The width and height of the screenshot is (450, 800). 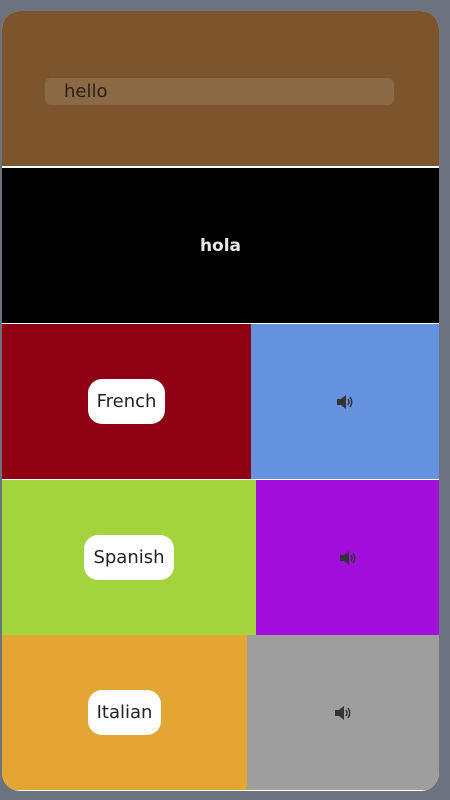 I want to click on italian-button: Italian, so click(x=124, y=712).